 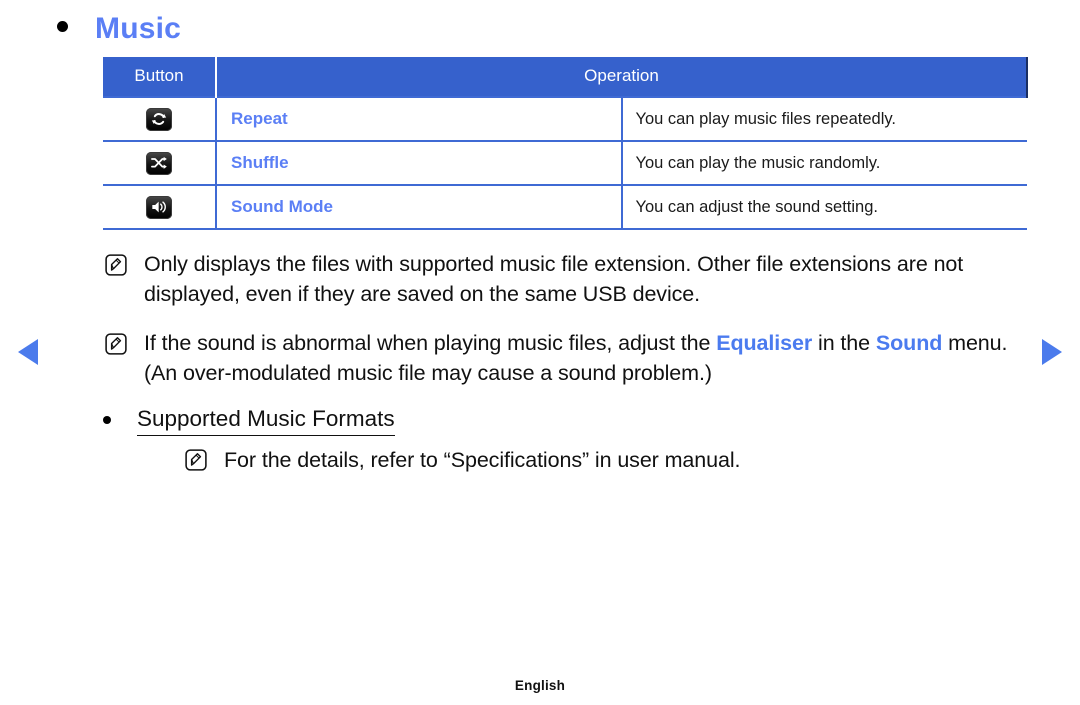 I want to click on page-title: Music, so click(x=138, y=28).